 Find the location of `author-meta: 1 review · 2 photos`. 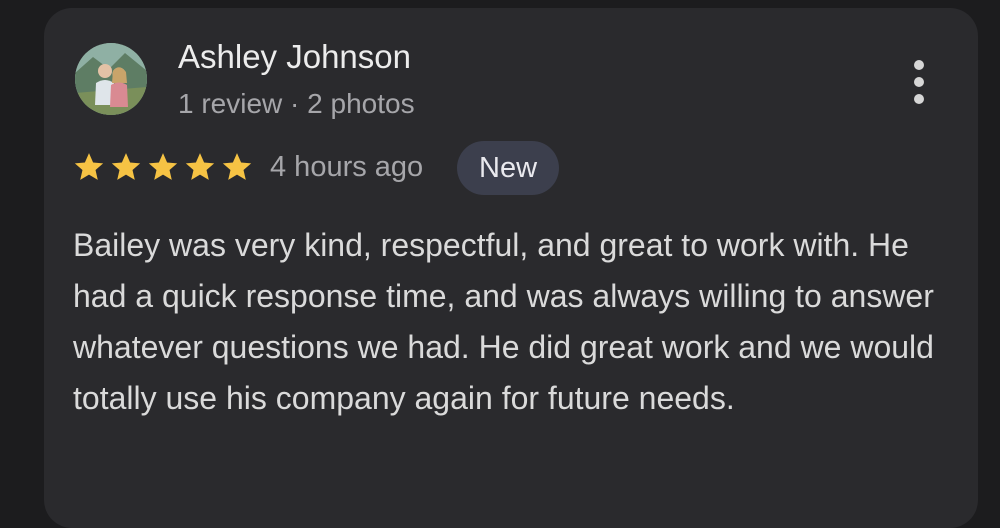

author-meta: 1 review · 2 photos is located at coordinates (296, 103).